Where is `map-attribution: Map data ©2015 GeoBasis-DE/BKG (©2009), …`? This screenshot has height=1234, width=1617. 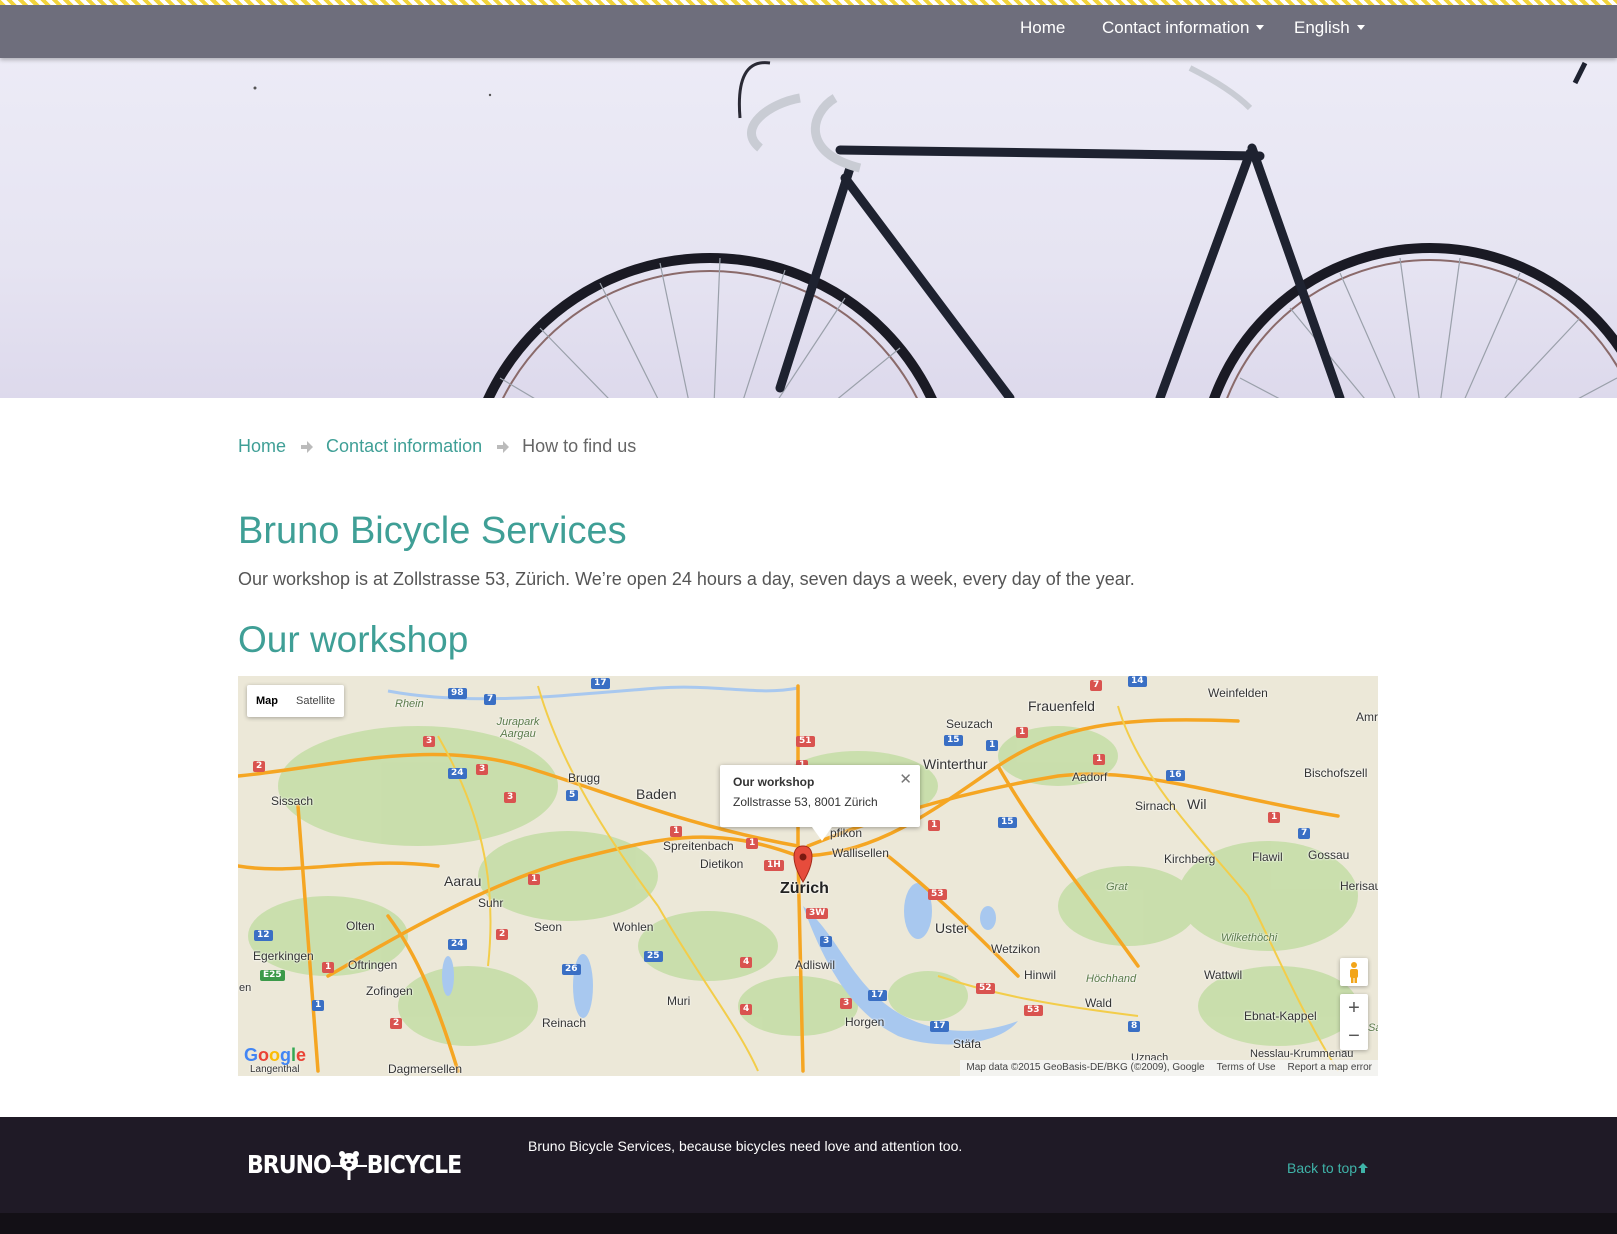
map-attribution: Map data ©2015 GeoBasis-DE/BKG (©2009), … is located at coordinates (1169, 1068).